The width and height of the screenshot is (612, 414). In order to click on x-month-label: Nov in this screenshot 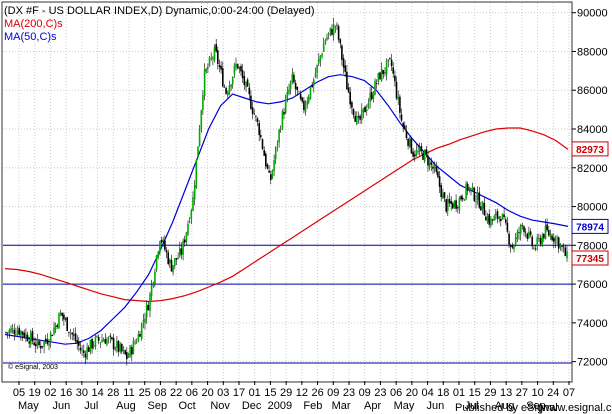, I will do `click(220, 406)`.